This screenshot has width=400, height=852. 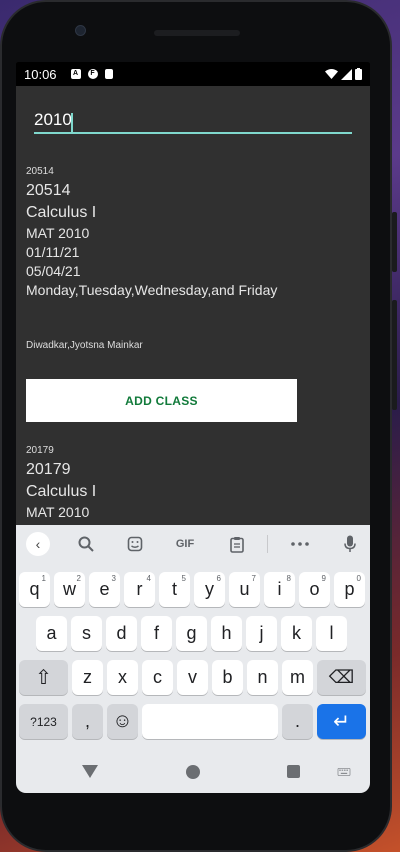 I want to click on key-label: d, so click(x=121, y=633).